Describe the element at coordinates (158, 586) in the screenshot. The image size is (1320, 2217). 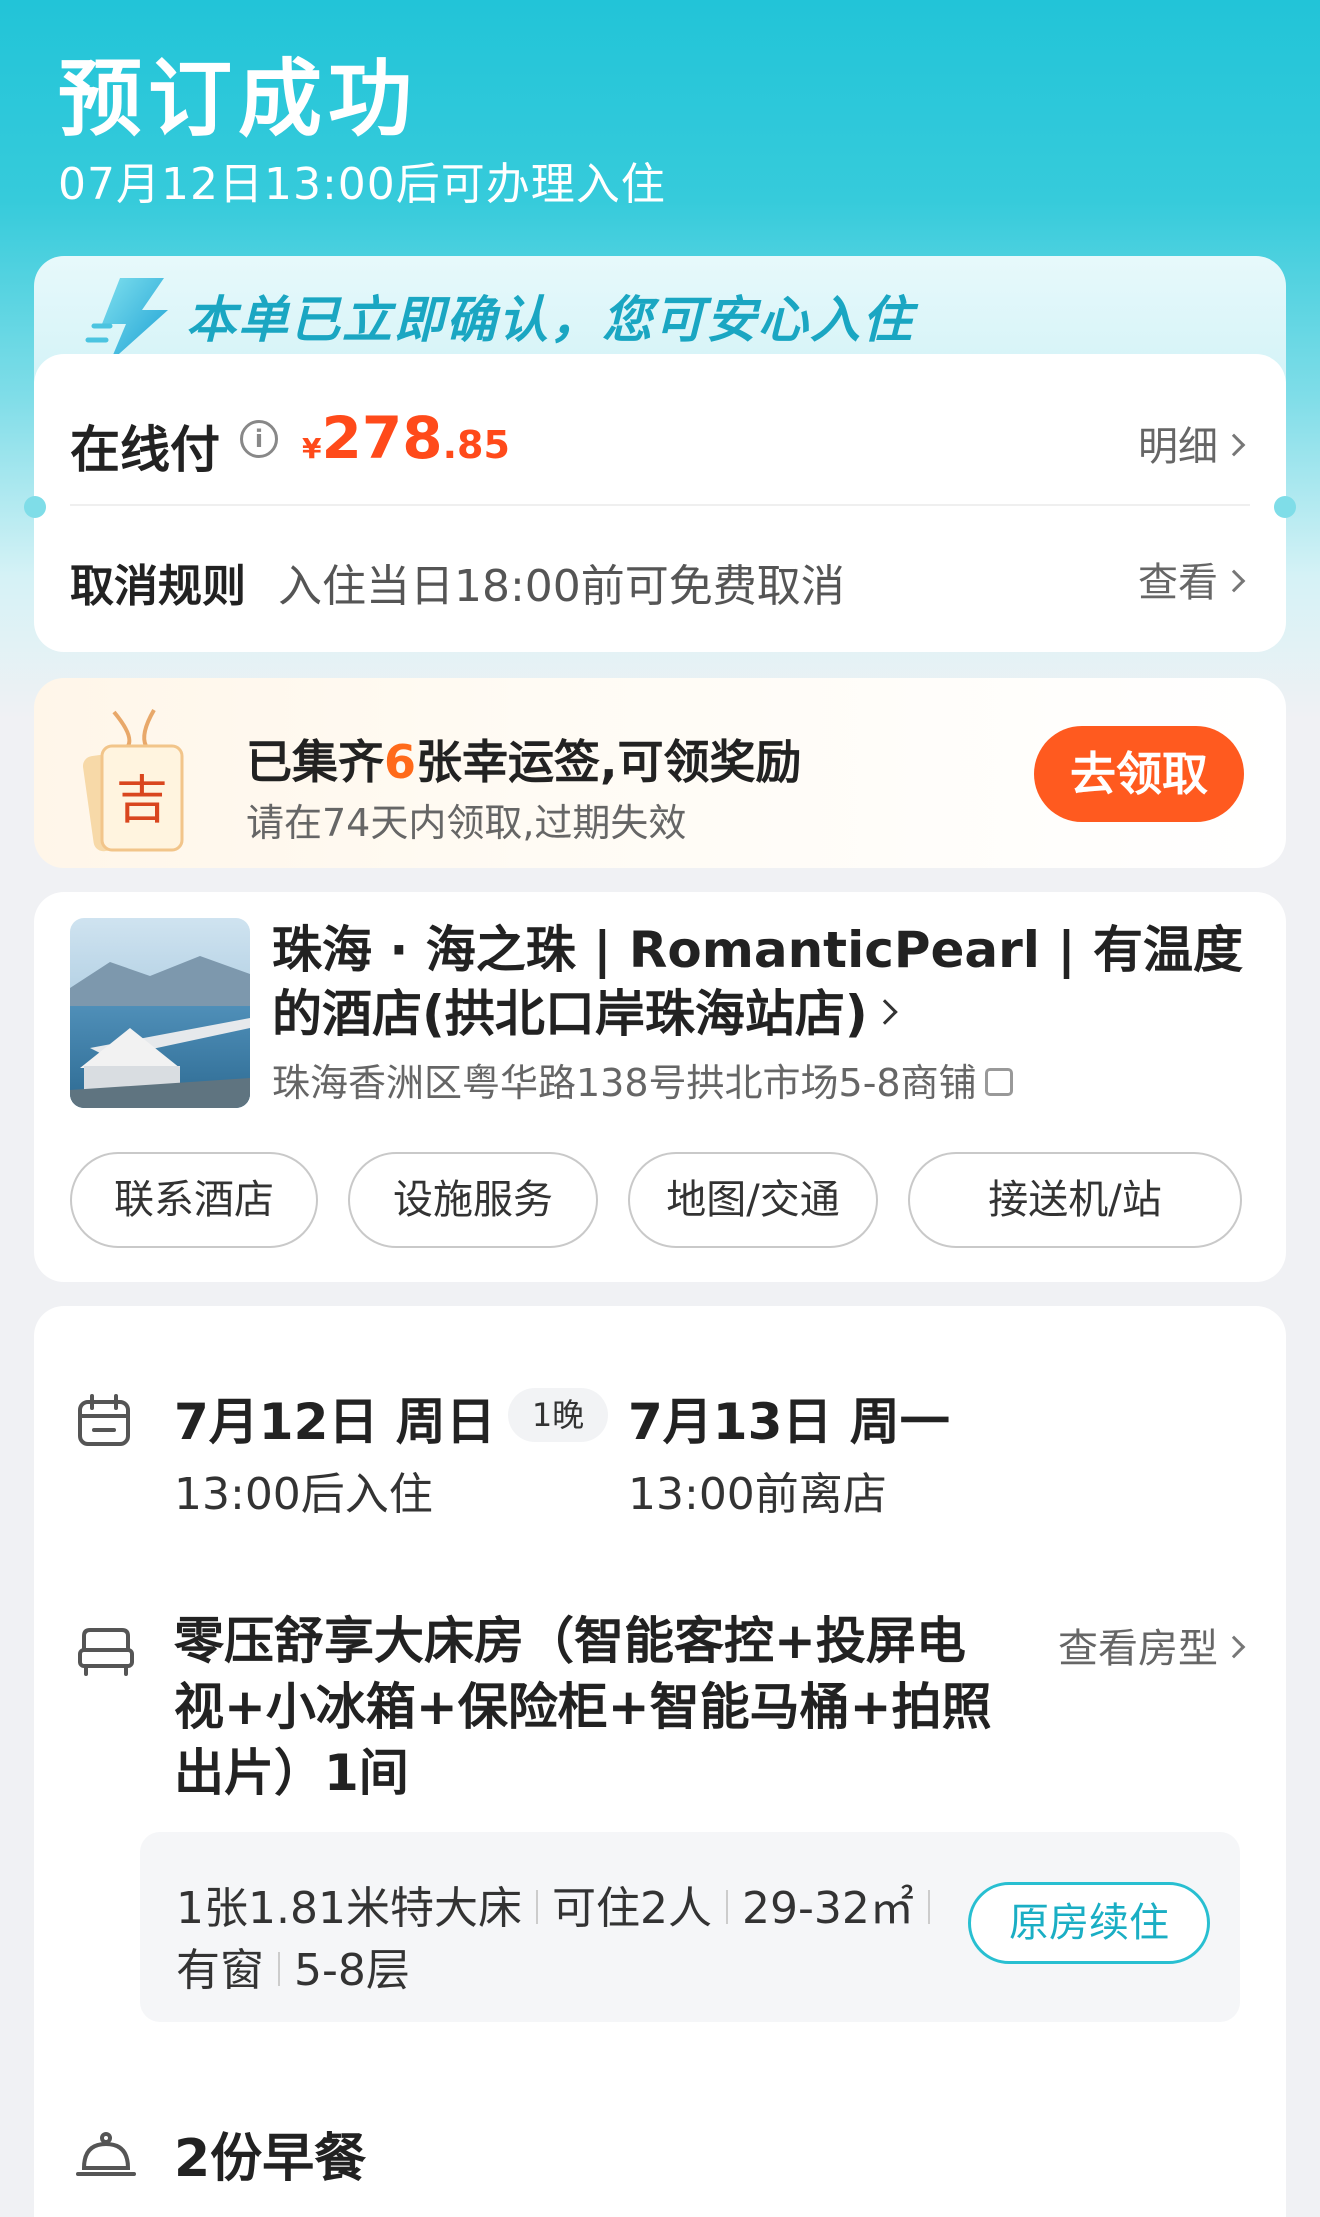
I see `cancel-rule-label: 取消规则` at that location.